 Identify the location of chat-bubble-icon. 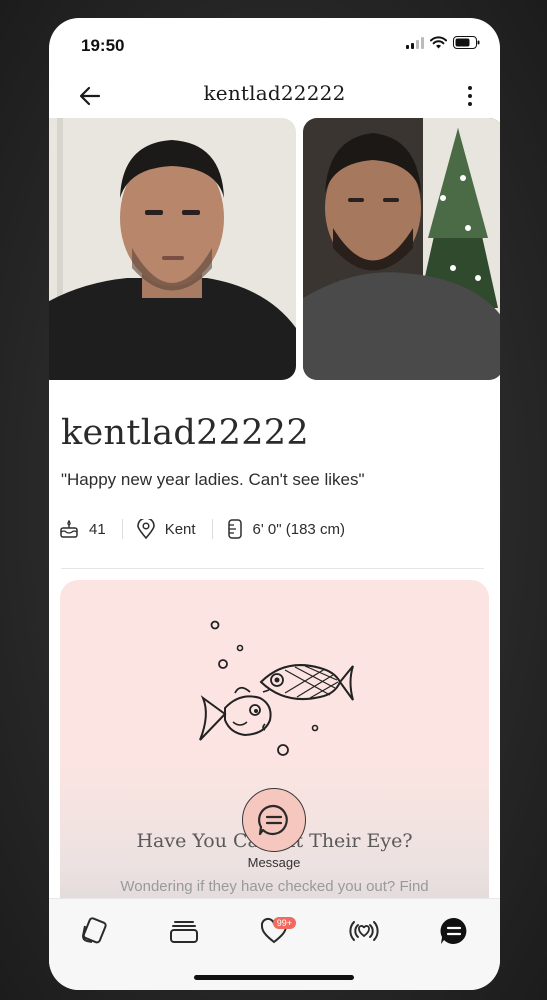
(273, 820).